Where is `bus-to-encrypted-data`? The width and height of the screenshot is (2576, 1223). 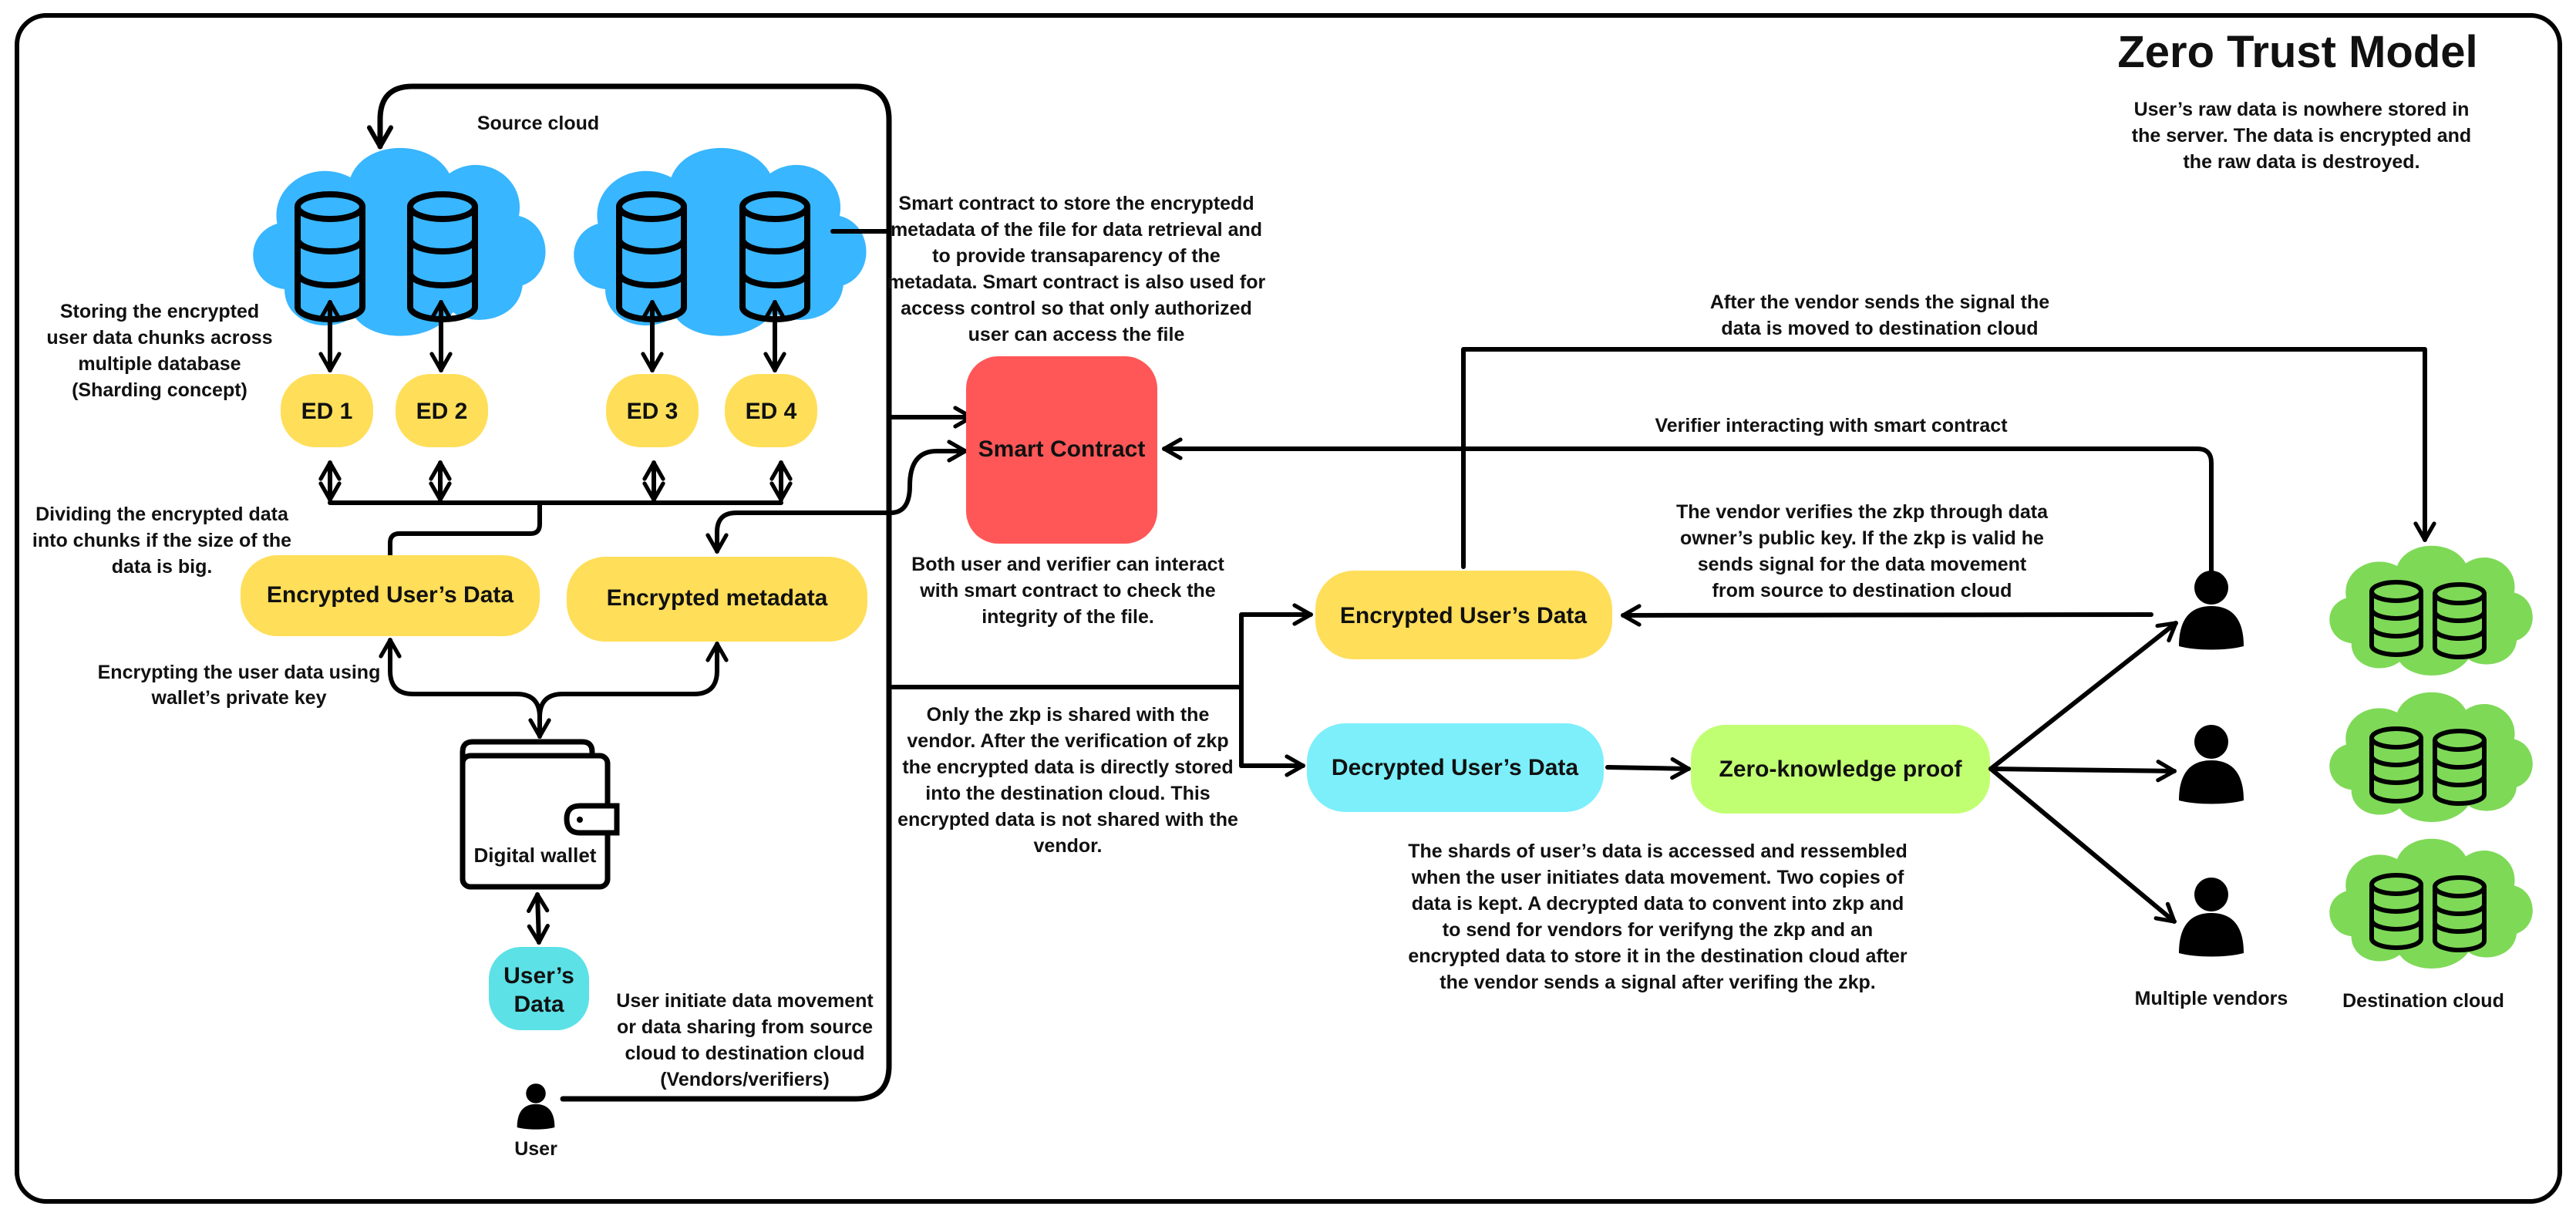
bus-to-encrypted-data is located at coordinates (465, 529).